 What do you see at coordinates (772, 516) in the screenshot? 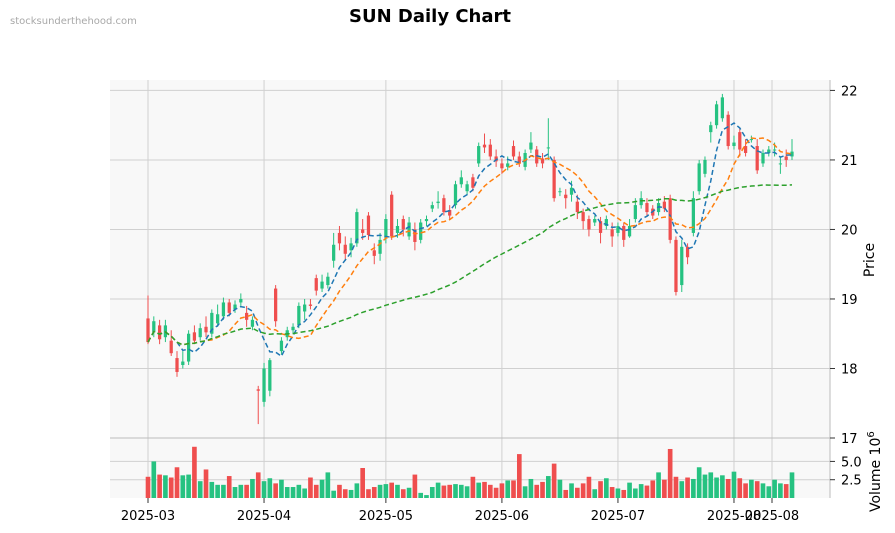
I see `date-tick-label: 2025-08` at bounding box center [772, 516].